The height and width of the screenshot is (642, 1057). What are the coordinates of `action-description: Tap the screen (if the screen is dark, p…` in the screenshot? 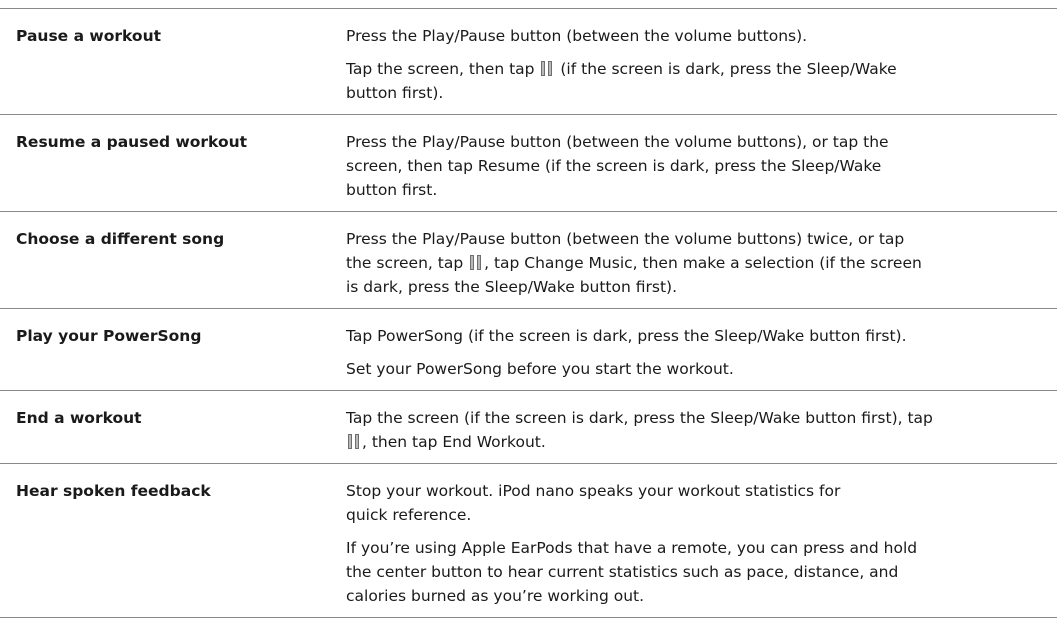 It's located at (694, 427).